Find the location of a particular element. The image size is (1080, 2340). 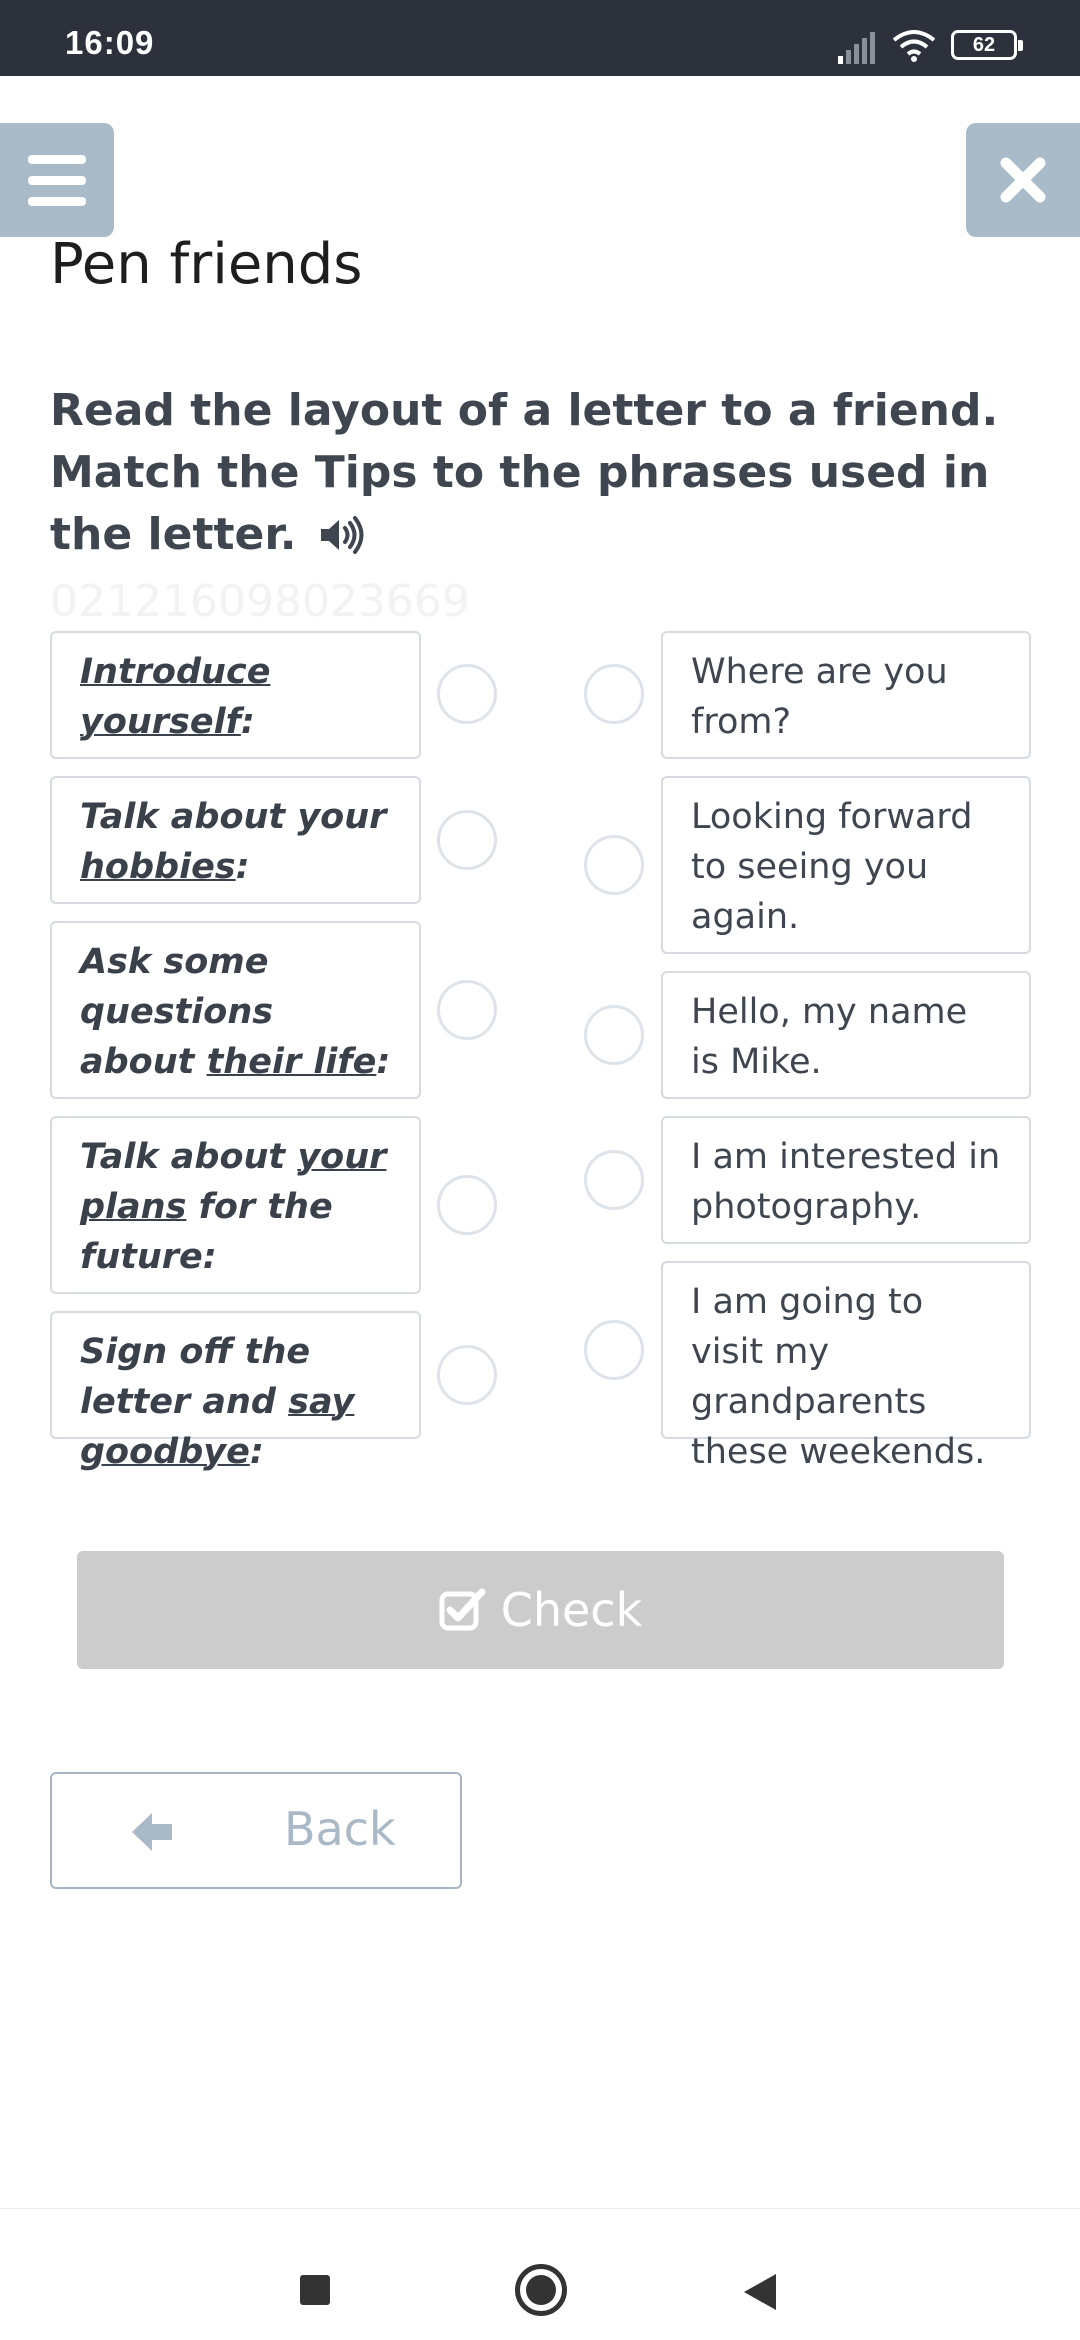

arrow-left-icon is located at coordinates (152, 1832).